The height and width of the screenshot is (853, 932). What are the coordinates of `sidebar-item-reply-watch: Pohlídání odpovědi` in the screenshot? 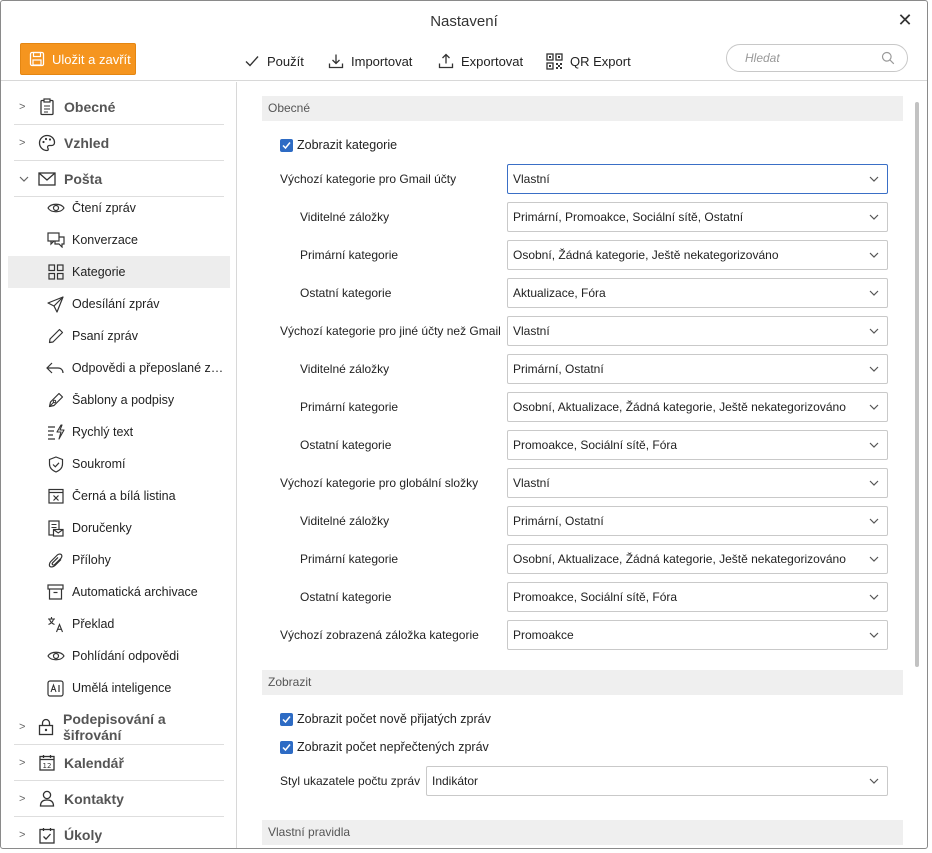 It's located at (119, 656).